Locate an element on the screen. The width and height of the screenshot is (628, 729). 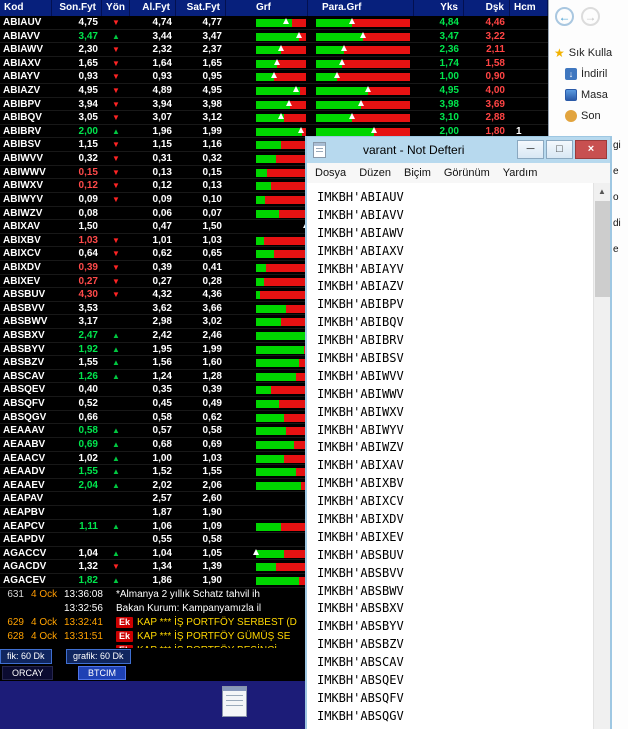
table-row: ABIAZV 4,95 ▼ 4,89 4,95 4,95 4,00 is located at coordinates (274, 91).